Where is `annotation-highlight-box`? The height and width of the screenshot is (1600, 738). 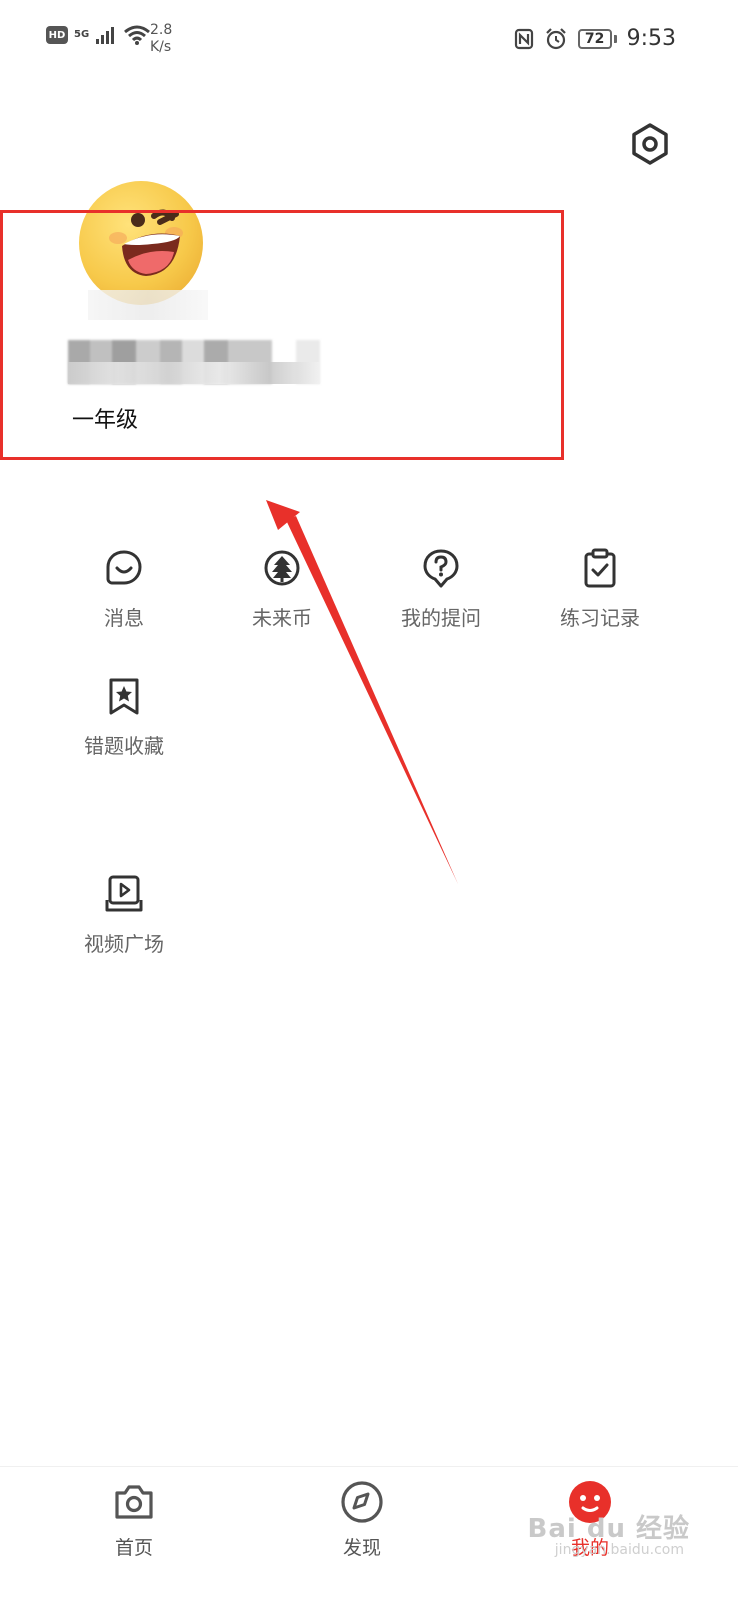
annotation-highlight-box is located at coordinates (282, 335).